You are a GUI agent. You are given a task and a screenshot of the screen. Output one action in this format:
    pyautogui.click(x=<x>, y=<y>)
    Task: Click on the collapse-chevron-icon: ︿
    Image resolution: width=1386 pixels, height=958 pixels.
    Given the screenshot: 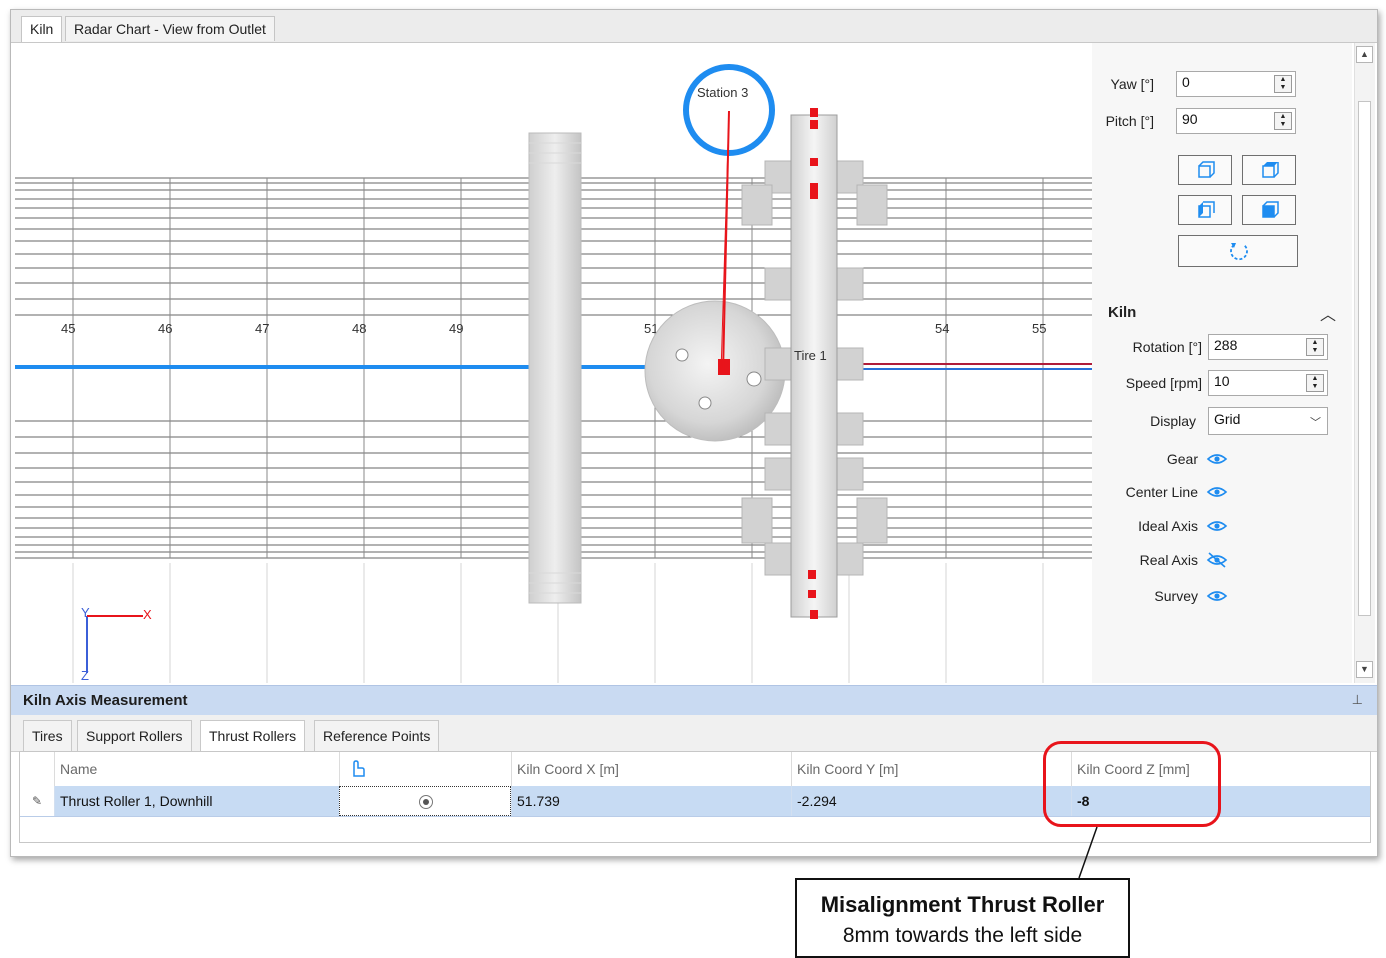 What is the action you would take?
    pyautogui.click(x=1328, y=313)
    